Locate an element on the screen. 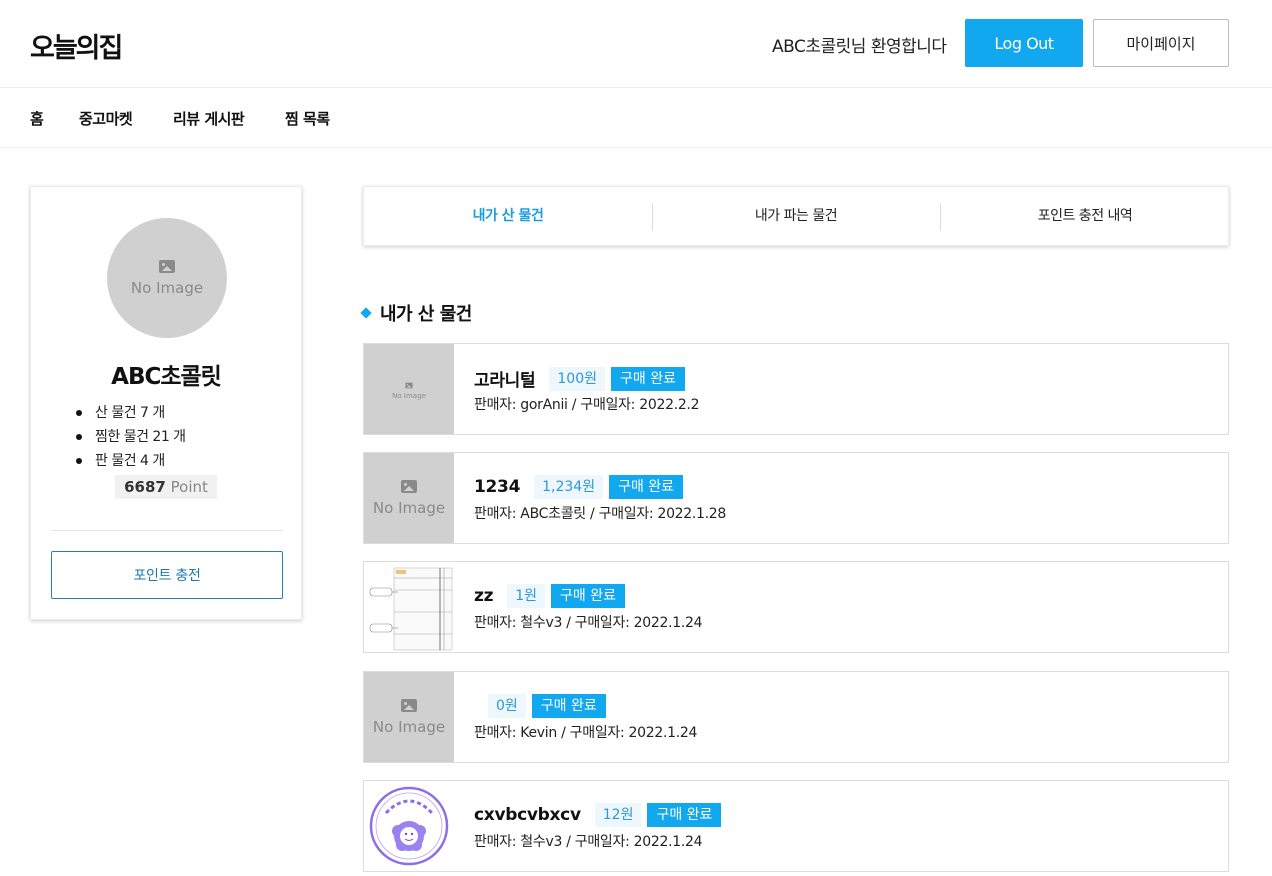  section-title-text: 내가 산 물건 is located at coordinates (426, 314).